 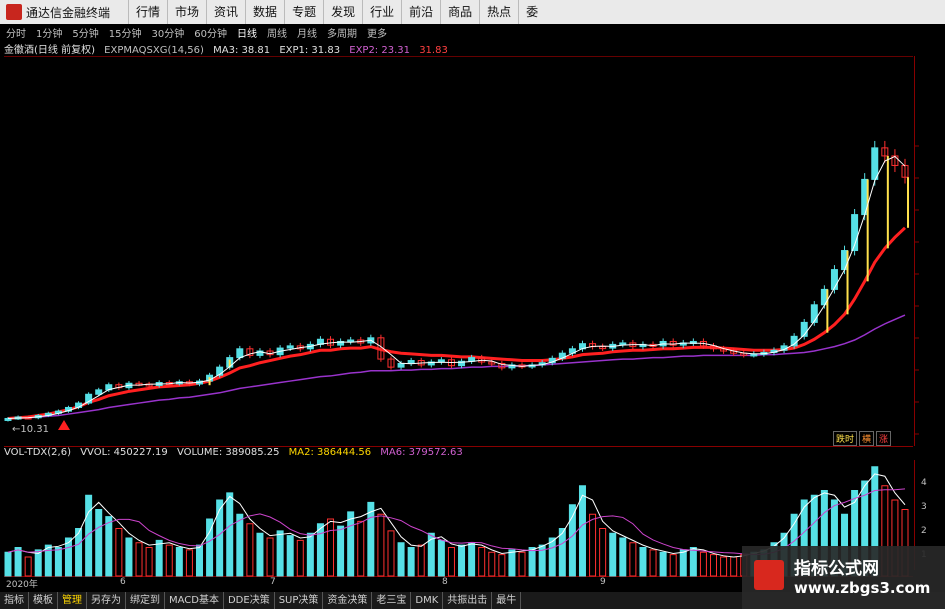 I want to click on bottom-tab-3: 另存为, so click(x=106, y=600).